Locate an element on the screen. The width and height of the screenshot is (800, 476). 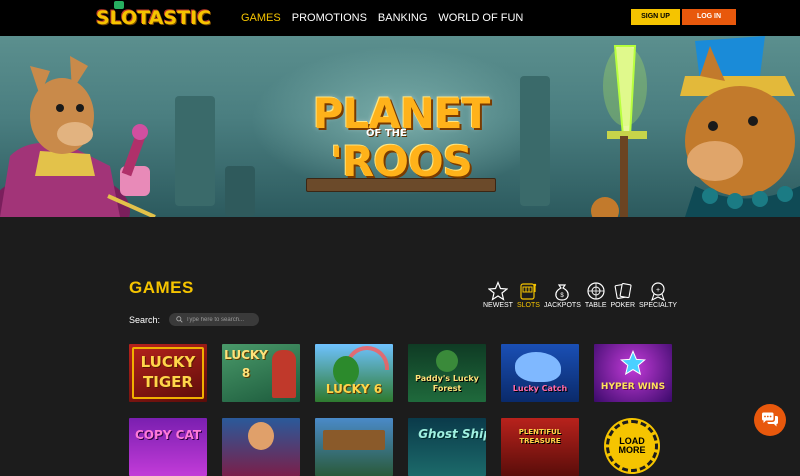
nav-world-of-fun: WORLD OF FUN is located at coordinates (480, 18).